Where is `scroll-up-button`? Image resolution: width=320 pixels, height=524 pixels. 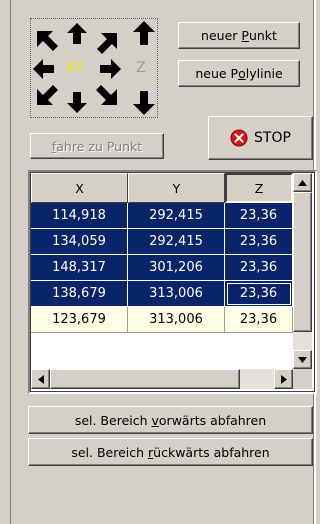 scroll-up-button is located at coordinates (302, 182).